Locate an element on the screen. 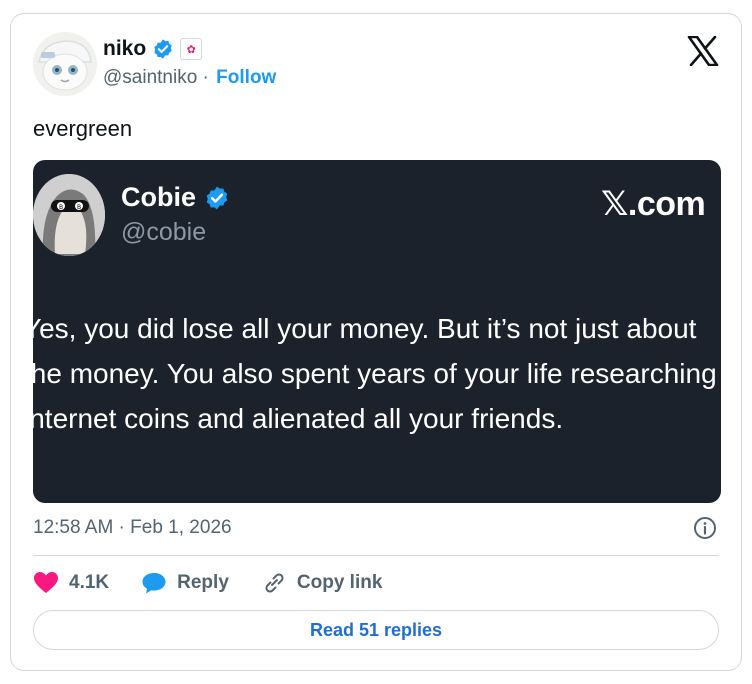 The width and height of the screenshot is (752, 684). embed-avatar: B B is located at coordinates (69, 215).